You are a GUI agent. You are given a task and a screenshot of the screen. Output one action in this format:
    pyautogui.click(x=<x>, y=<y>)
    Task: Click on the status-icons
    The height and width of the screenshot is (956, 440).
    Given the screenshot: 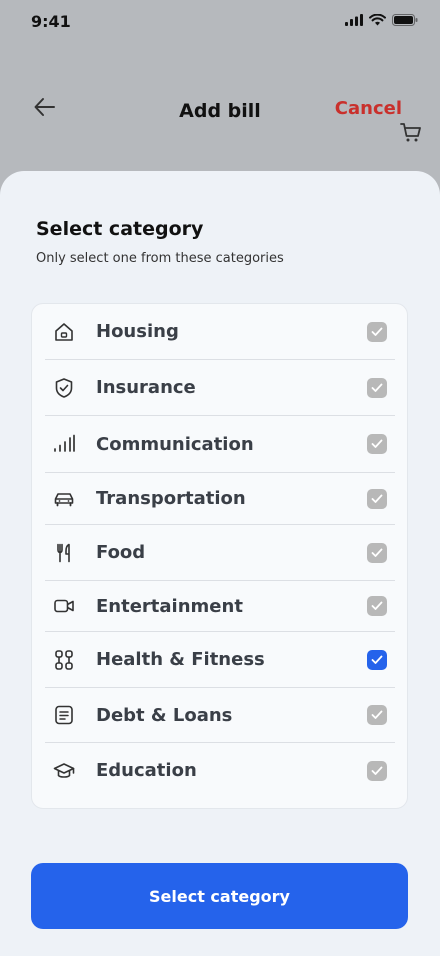 What is the action you would take?
    pyautogui.click(x=381, y=20)
    